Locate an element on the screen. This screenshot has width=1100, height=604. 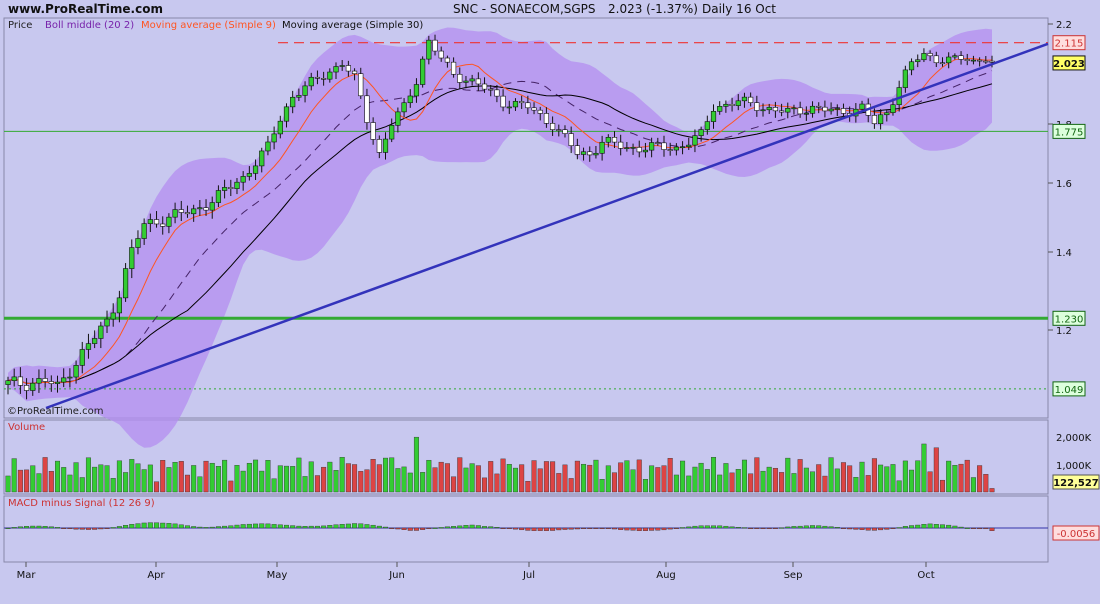
x-tick-Sep: Sep is located at coordinates (793, 575).